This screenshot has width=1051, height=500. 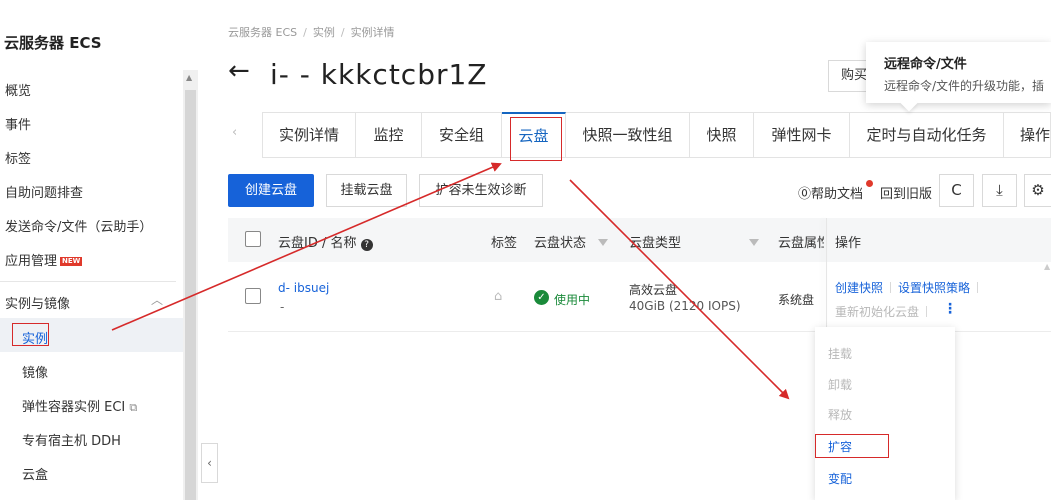 What do you see at coordinates (18, 123) in the screenshot?
I see `sidebar-item-events: 事件` at bounding box center [18, 123].